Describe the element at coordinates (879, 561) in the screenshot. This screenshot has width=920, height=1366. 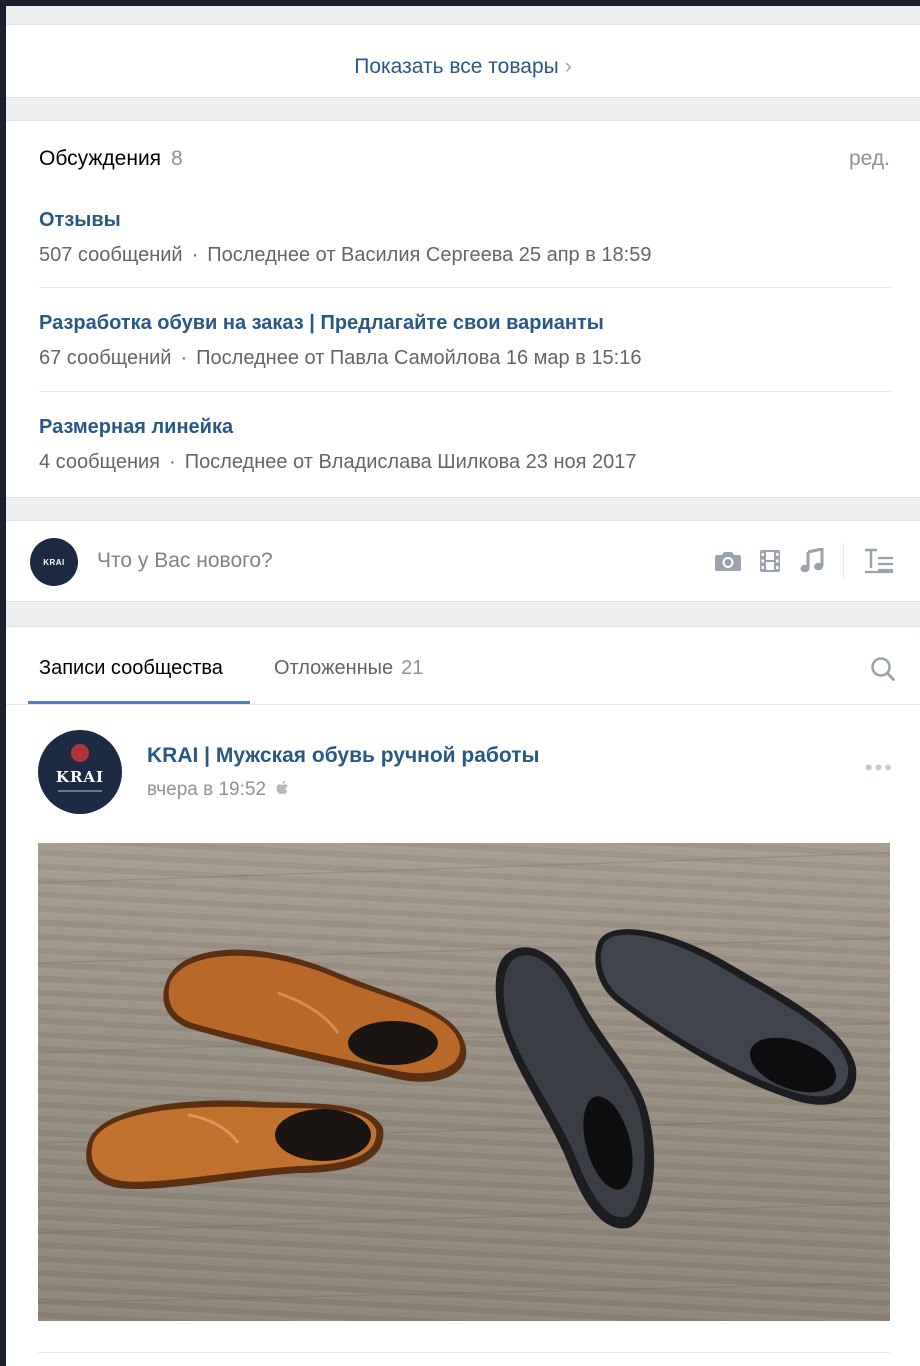
I see `text-format-icon` at that location.